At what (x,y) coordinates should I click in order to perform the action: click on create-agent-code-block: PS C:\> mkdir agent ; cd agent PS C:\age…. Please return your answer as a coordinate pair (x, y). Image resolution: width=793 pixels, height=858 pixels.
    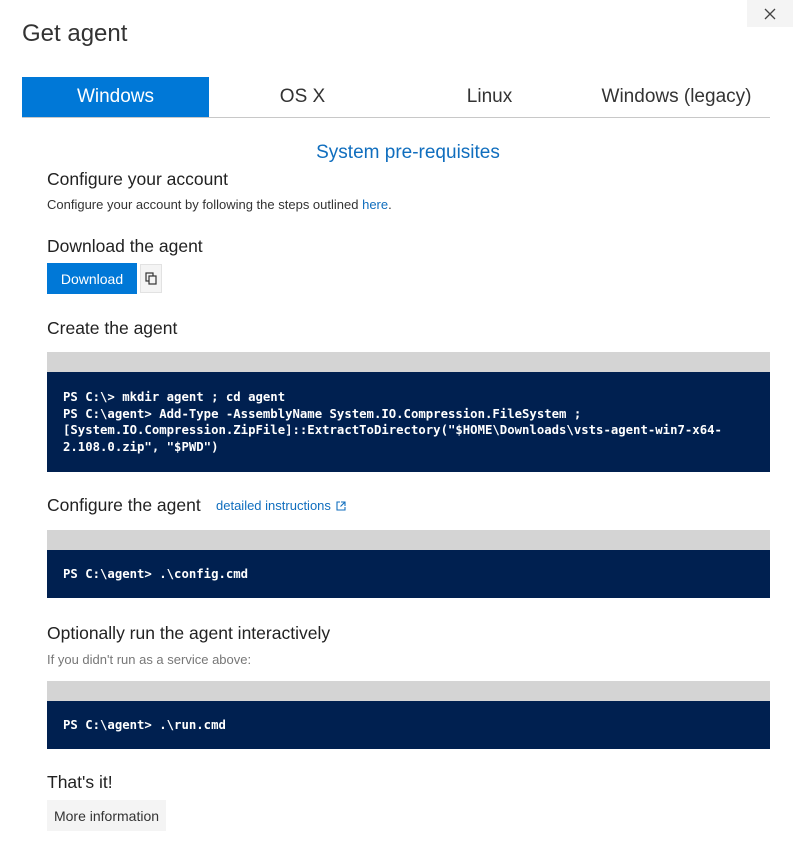
    Looking at the image, I should click on (408, 412).